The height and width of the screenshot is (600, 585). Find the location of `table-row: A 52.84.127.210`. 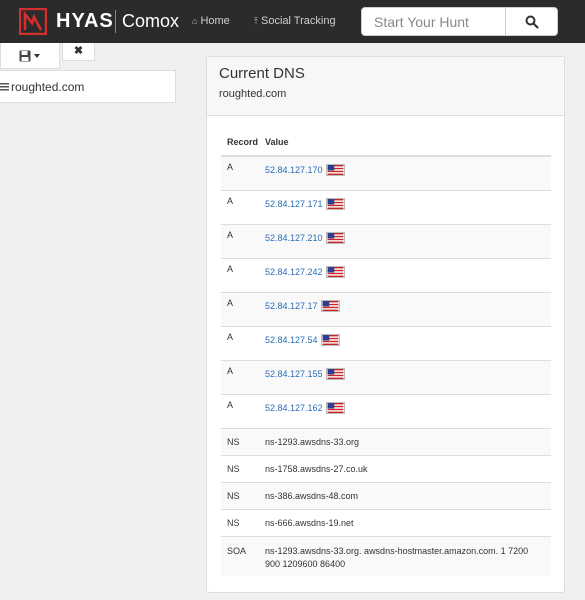

table-row: A 52.84.127.210 is located at coordinates (386, 240).